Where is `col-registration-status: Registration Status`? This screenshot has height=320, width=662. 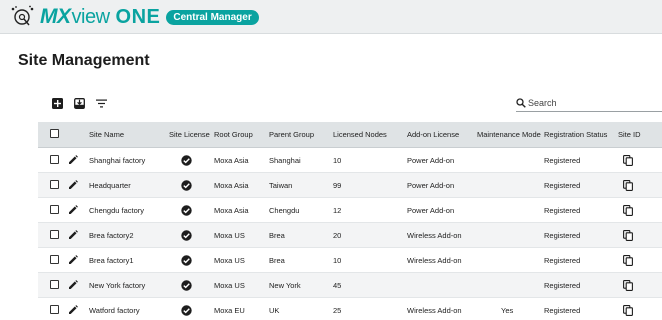 col-registration-status: Registration Status is located at coordinates (581, 134).